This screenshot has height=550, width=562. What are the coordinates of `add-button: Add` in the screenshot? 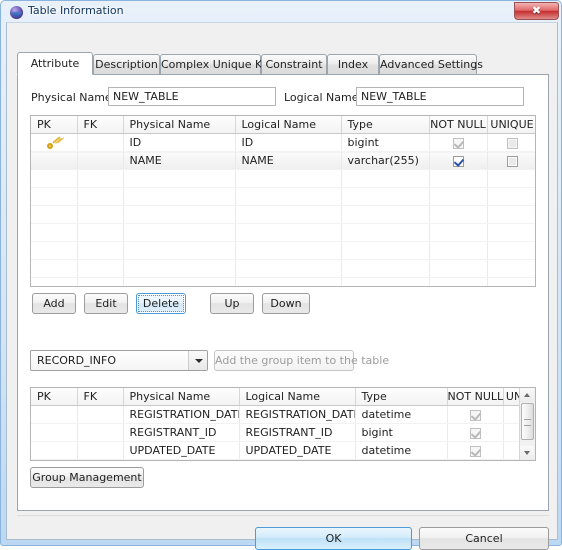 It's located at (54, 303).